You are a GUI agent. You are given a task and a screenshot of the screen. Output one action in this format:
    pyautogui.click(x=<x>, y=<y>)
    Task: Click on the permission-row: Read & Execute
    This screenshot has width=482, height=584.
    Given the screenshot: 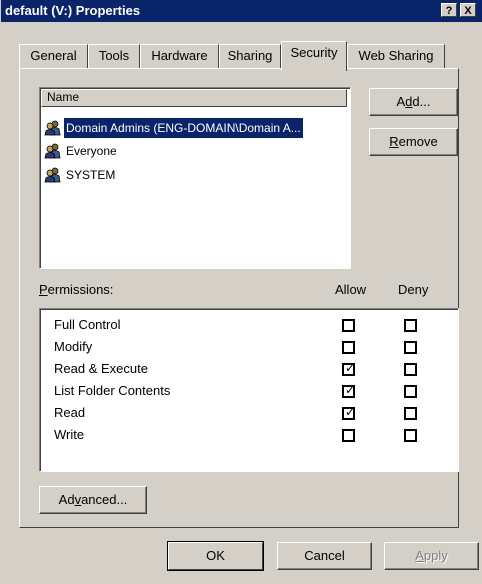 What is the action you would take?
    pyautogui.click(x=101, y=369)
    